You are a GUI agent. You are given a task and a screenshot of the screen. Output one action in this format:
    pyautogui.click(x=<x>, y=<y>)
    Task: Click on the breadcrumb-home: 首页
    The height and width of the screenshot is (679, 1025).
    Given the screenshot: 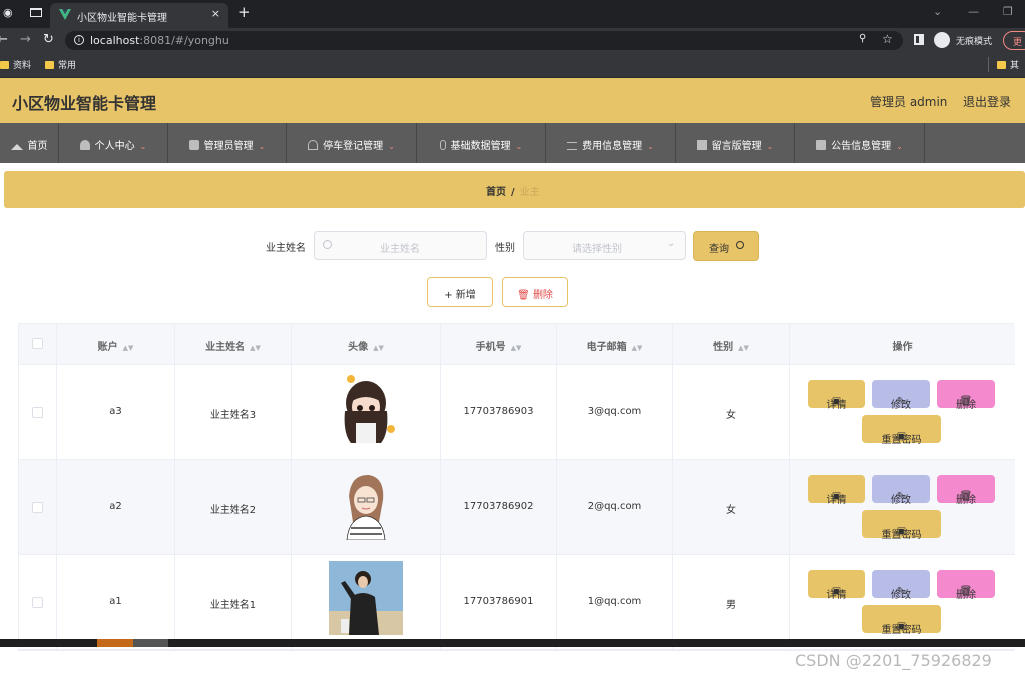 What is the action you would take?
    pyautogui.click(x=496, y=192)
    